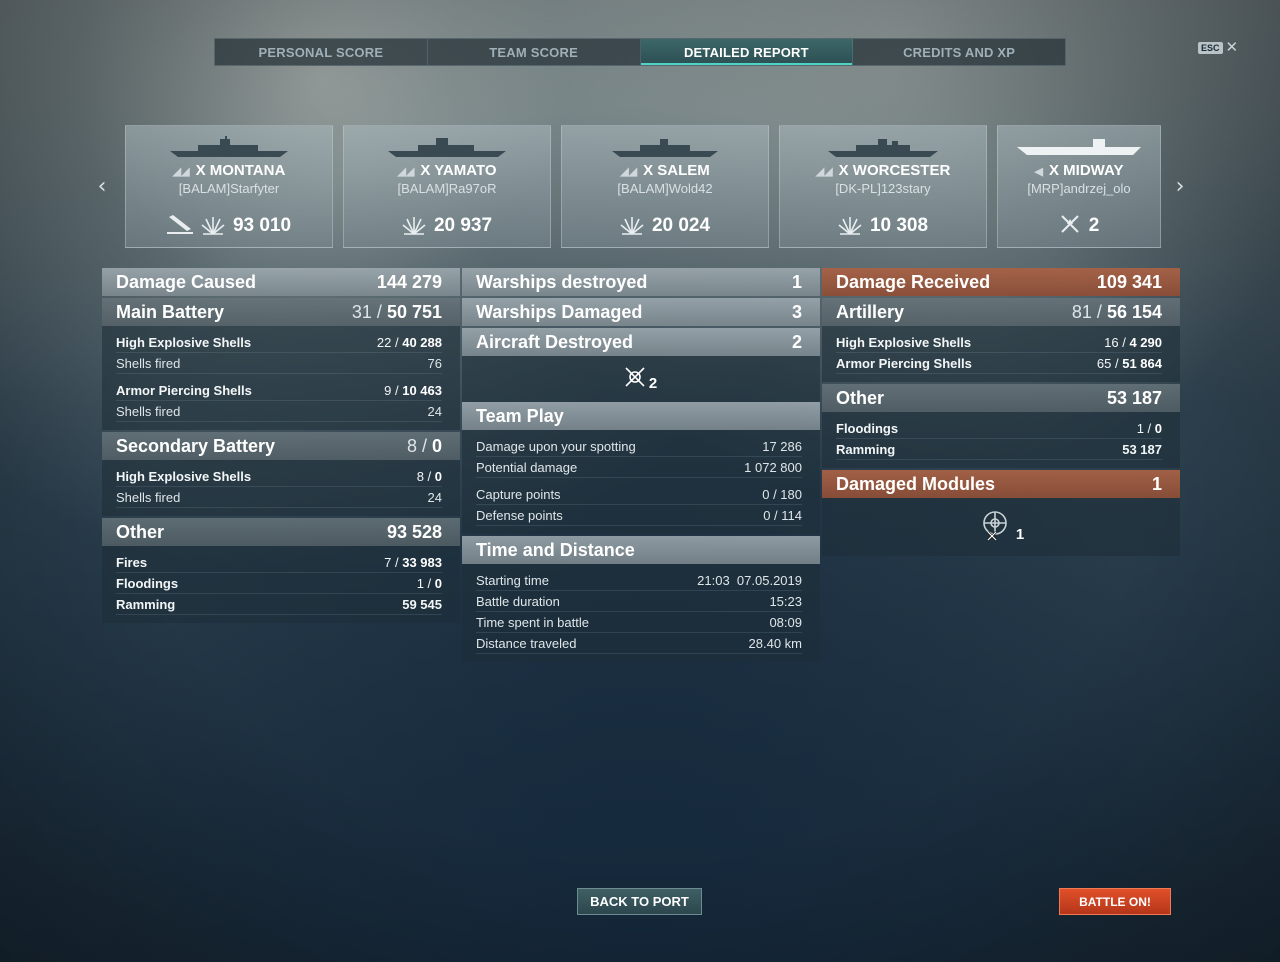 This screenshot has height=962, width=1280. I want to click on player-name: [BALAM]Starfyter, so click(229, 188).